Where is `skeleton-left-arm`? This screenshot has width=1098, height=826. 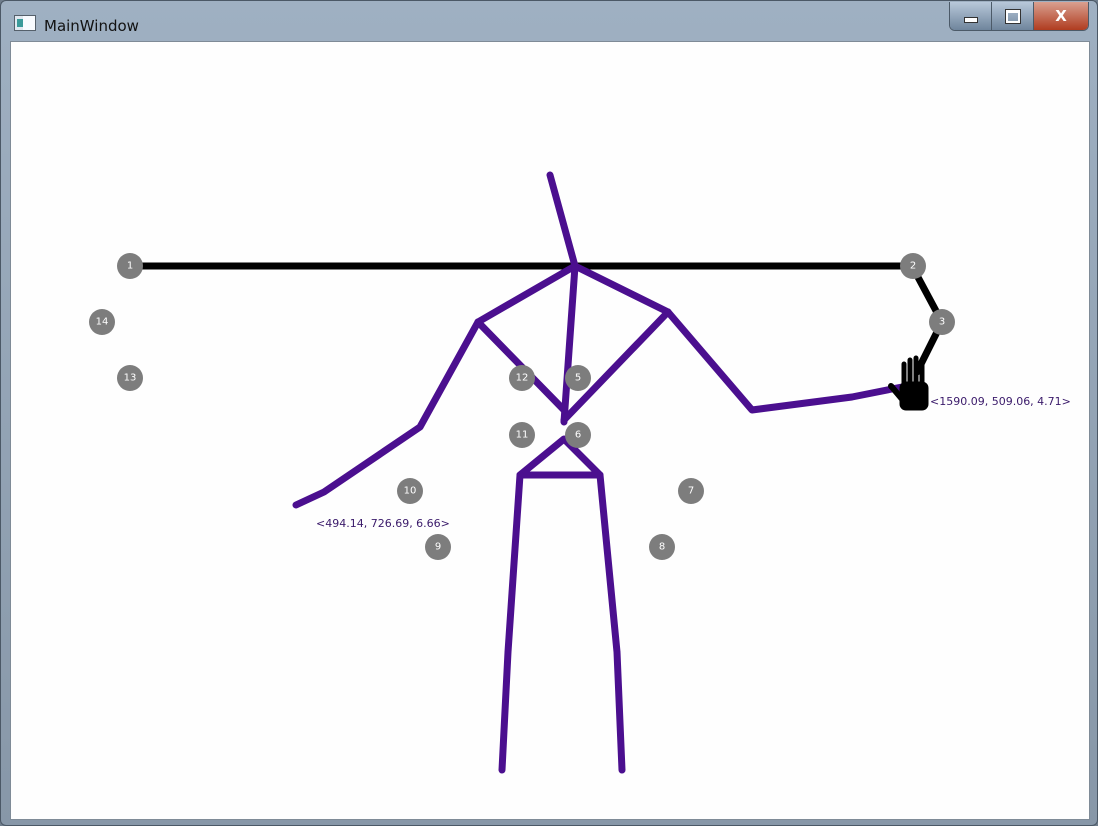
skeleton-left-arm is located at coordinates (387, 413).